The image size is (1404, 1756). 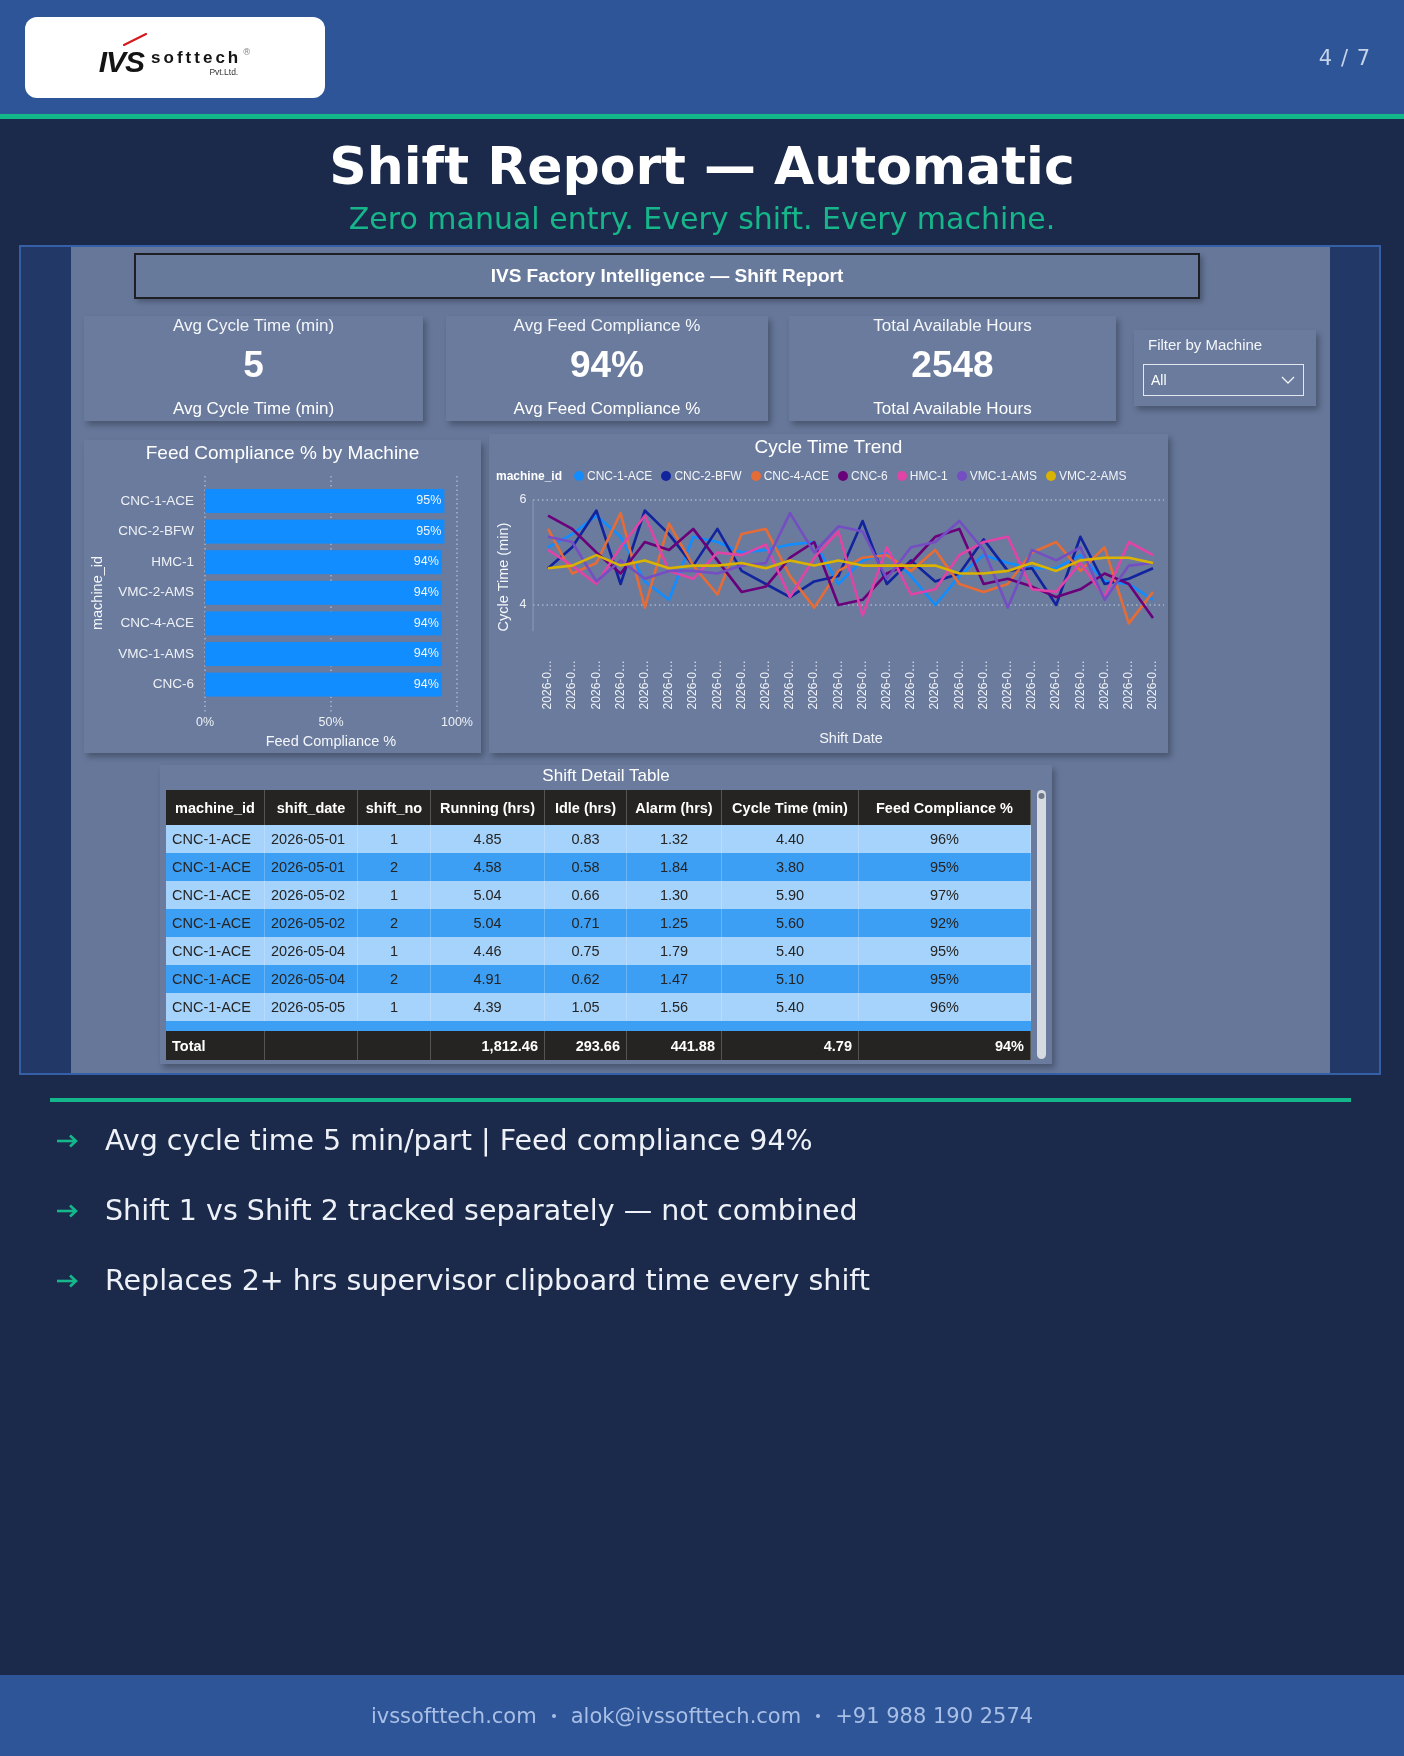 I want to click on legend-label: VMC-1-AMS, so click(x=1003, y=476).